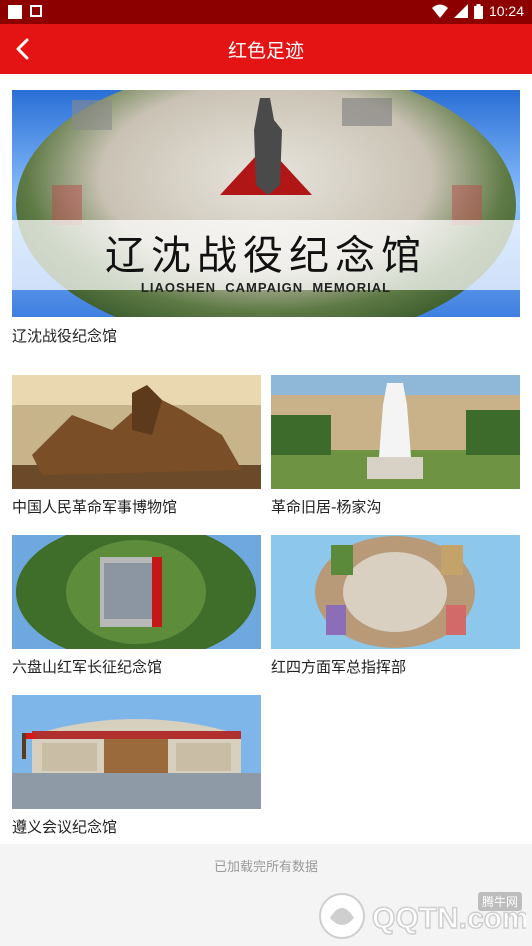  Describe the element at coordinates (65, 336) in the screenshot. I see `featured-memorial-caption: 辽沈战役纪念馆` at that location.